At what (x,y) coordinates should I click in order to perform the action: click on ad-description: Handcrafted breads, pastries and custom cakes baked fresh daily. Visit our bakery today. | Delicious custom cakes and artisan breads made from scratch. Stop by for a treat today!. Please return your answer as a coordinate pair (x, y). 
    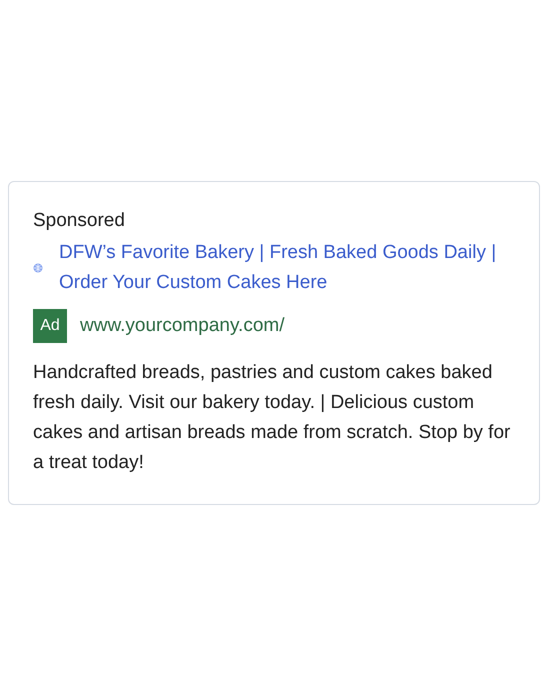
    Looking at the image, I should click on (272, 418).